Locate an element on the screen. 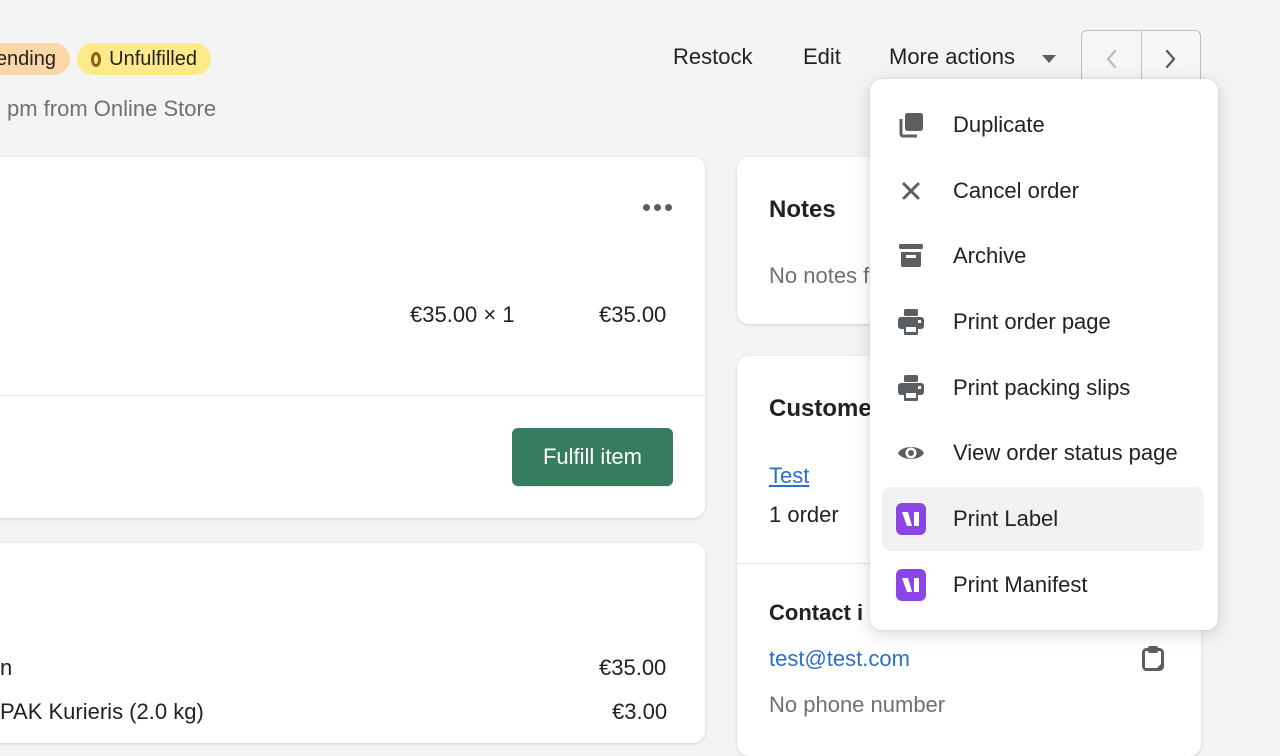 The width and height of the screenshot is (1280, 756). fulfillment-status-label: Unfulfilled is located at coordinates (153, 58).